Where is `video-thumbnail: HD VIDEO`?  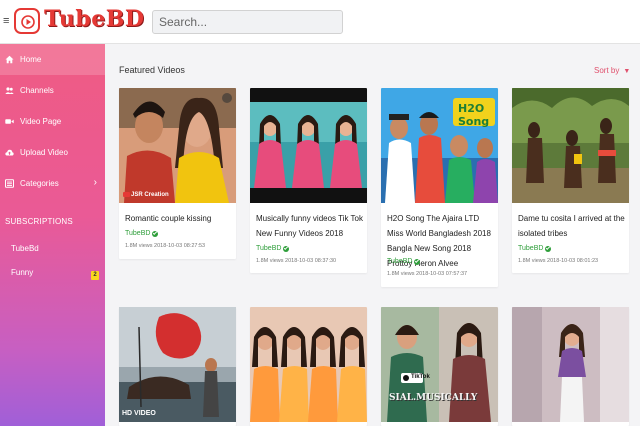 video-thumbnail: HD VIDEO is located at coordinates (177, 364).